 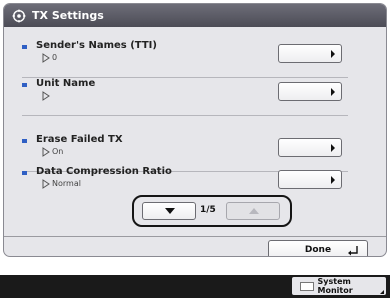 I want to click on unit-name-button, so click(x=310, y=91).